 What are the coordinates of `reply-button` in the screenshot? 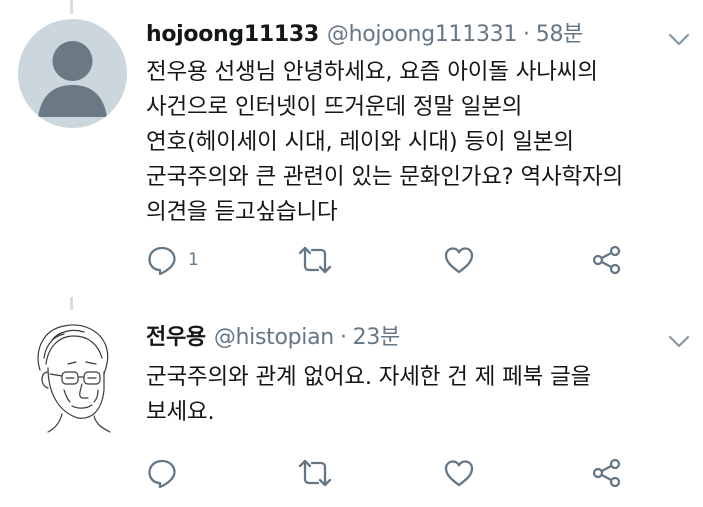 It's located at (167, 473).